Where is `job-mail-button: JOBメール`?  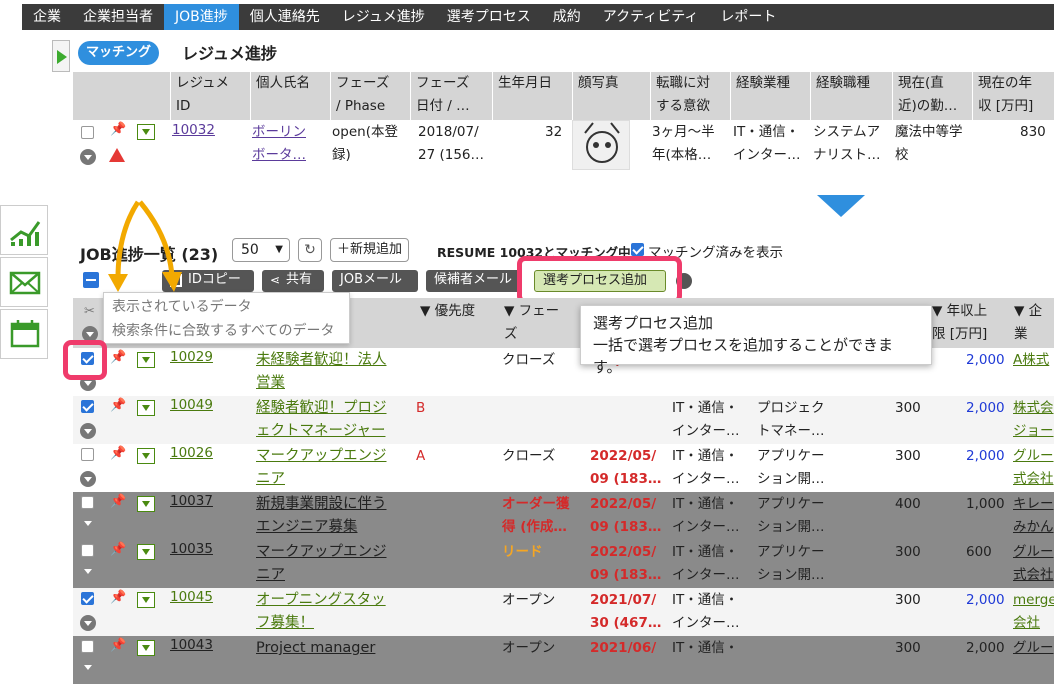
job-mail-button: JOBメール is located at coordinates (375, 281).